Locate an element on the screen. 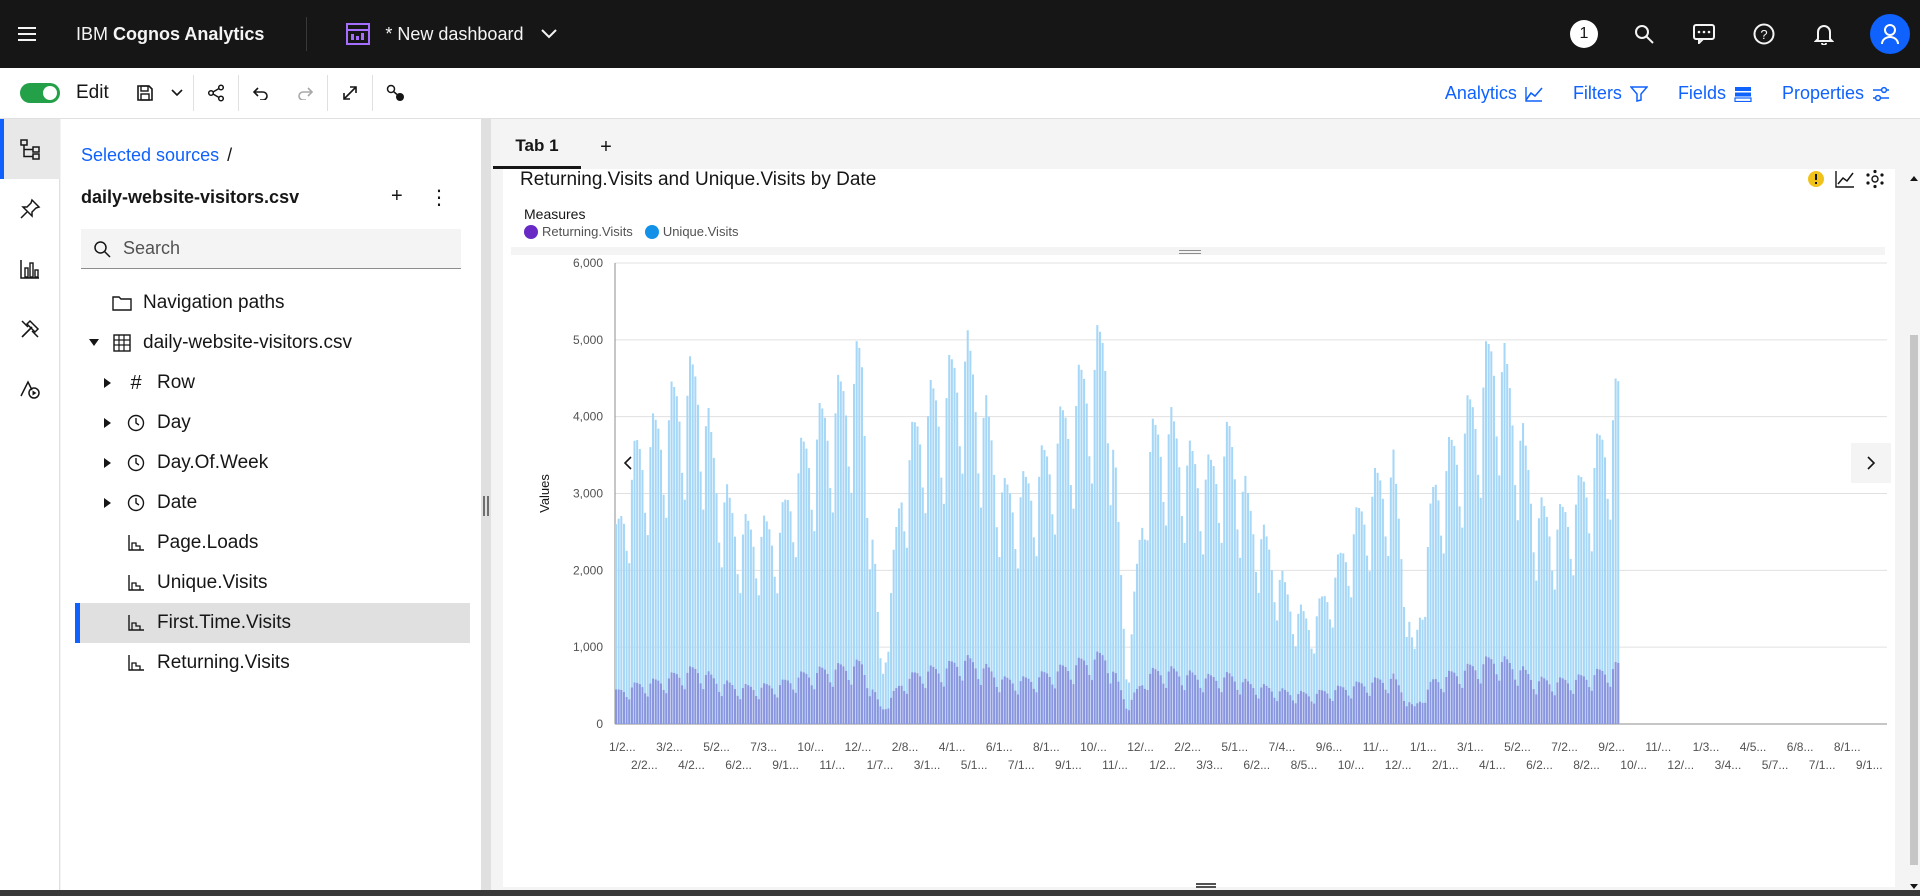  chevron-down-icon is located at coordinates (549, 34).